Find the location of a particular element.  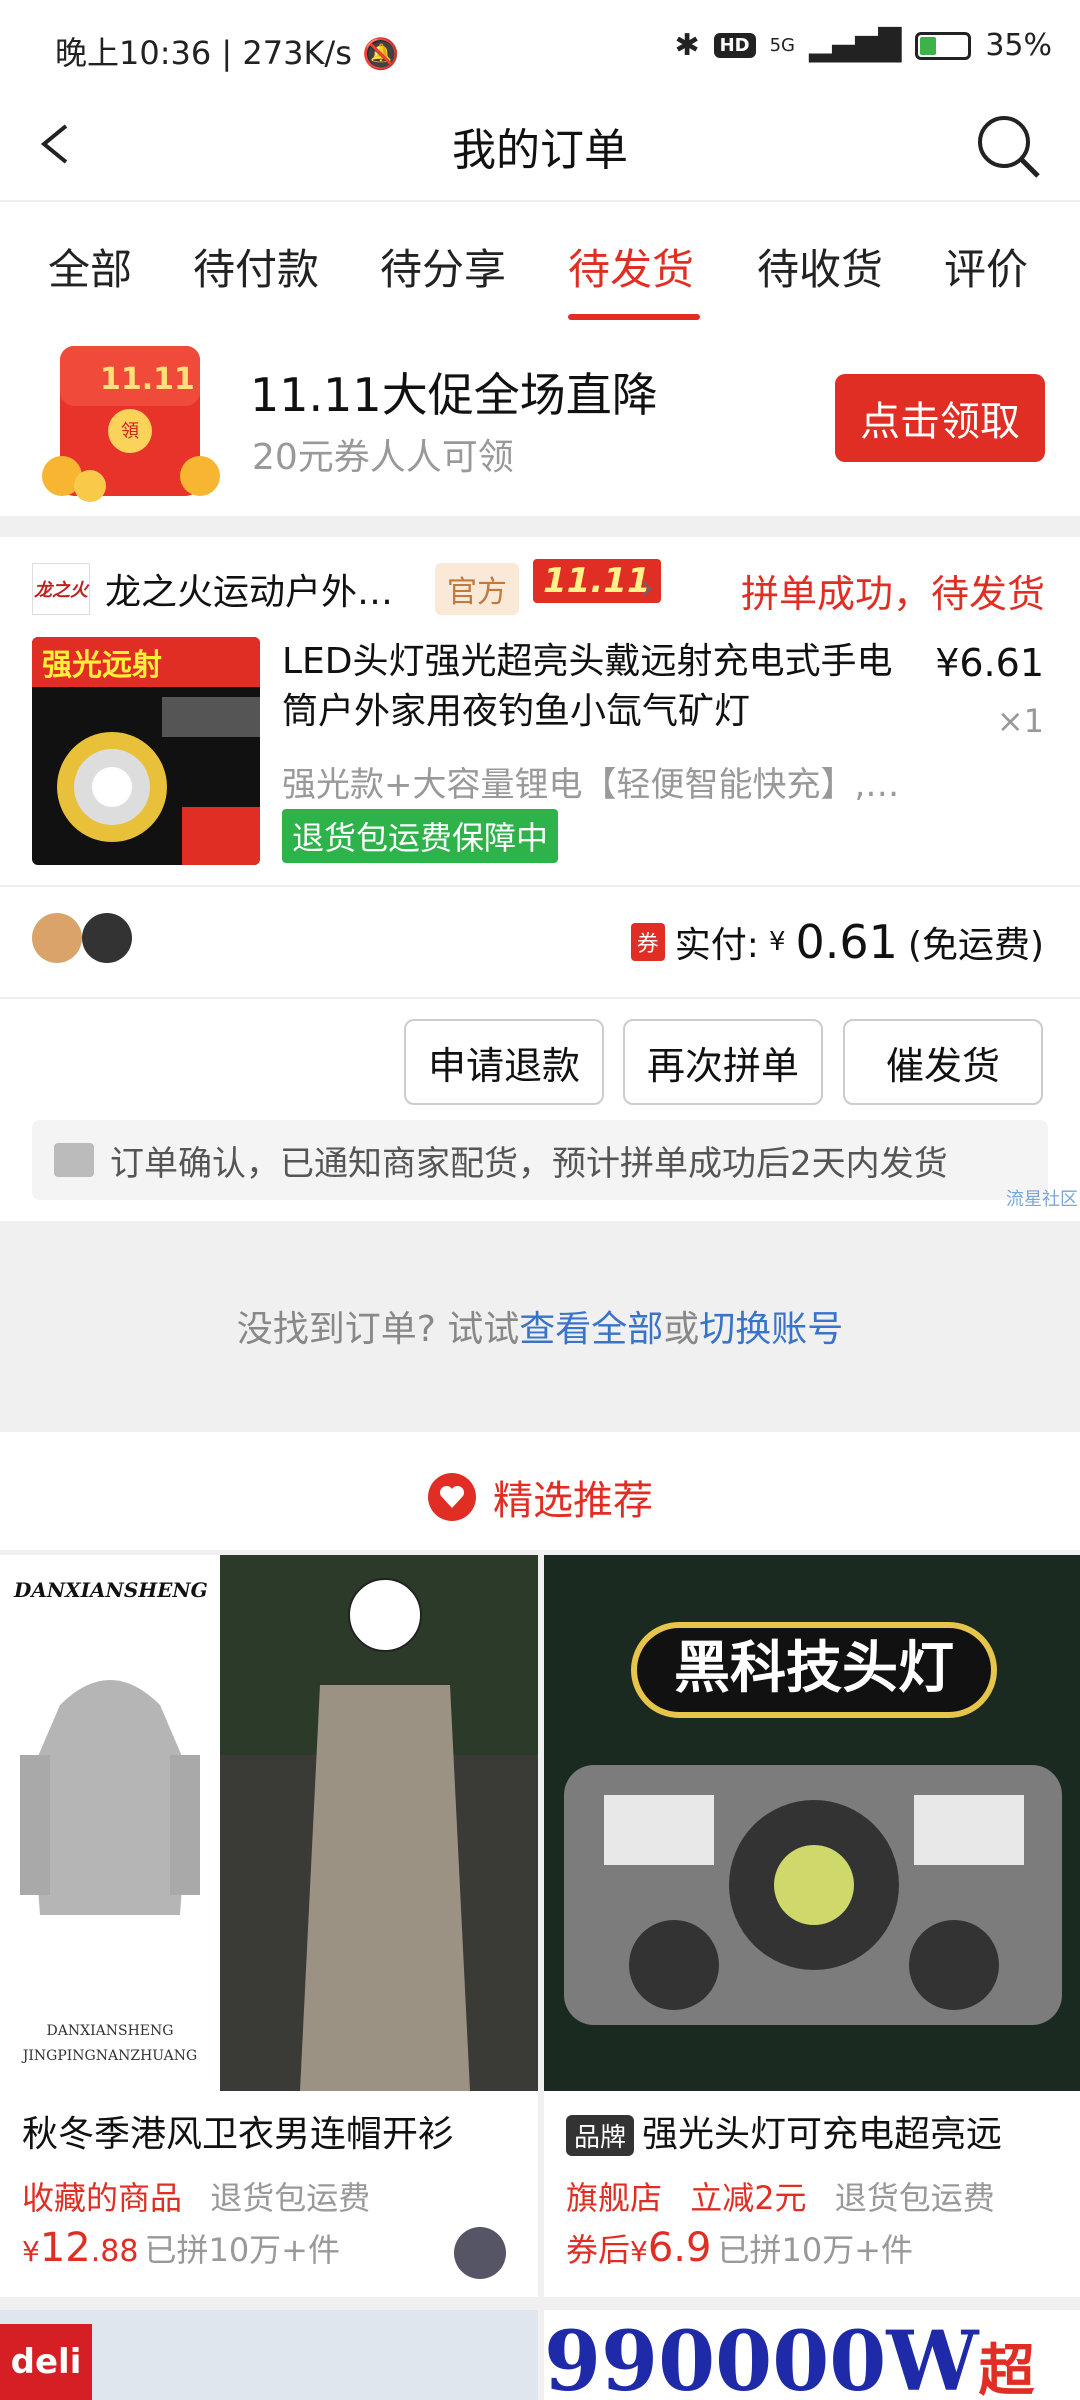

brand-tag: 品牌 is located at coordinates (600, 2135).